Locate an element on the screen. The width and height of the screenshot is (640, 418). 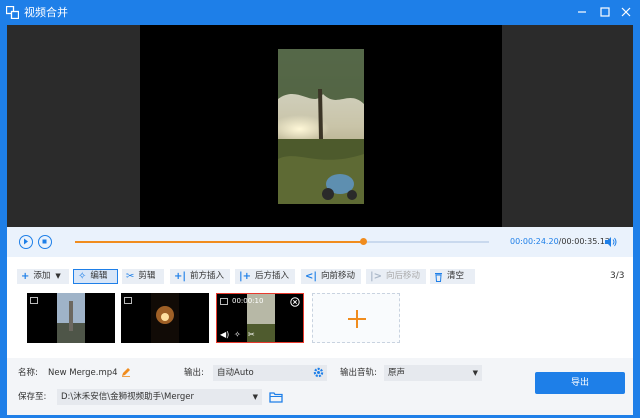
clear-button: 清空 is located at coordinates (452, 276).